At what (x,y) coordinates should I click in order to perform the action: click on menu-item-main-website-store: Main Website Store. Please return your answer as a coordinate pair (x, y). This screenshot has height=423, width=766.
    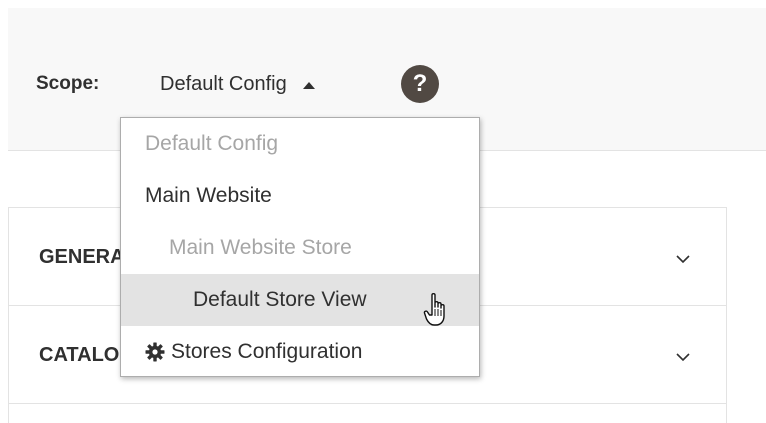
    Looking at the image, I should click on (260, 247).